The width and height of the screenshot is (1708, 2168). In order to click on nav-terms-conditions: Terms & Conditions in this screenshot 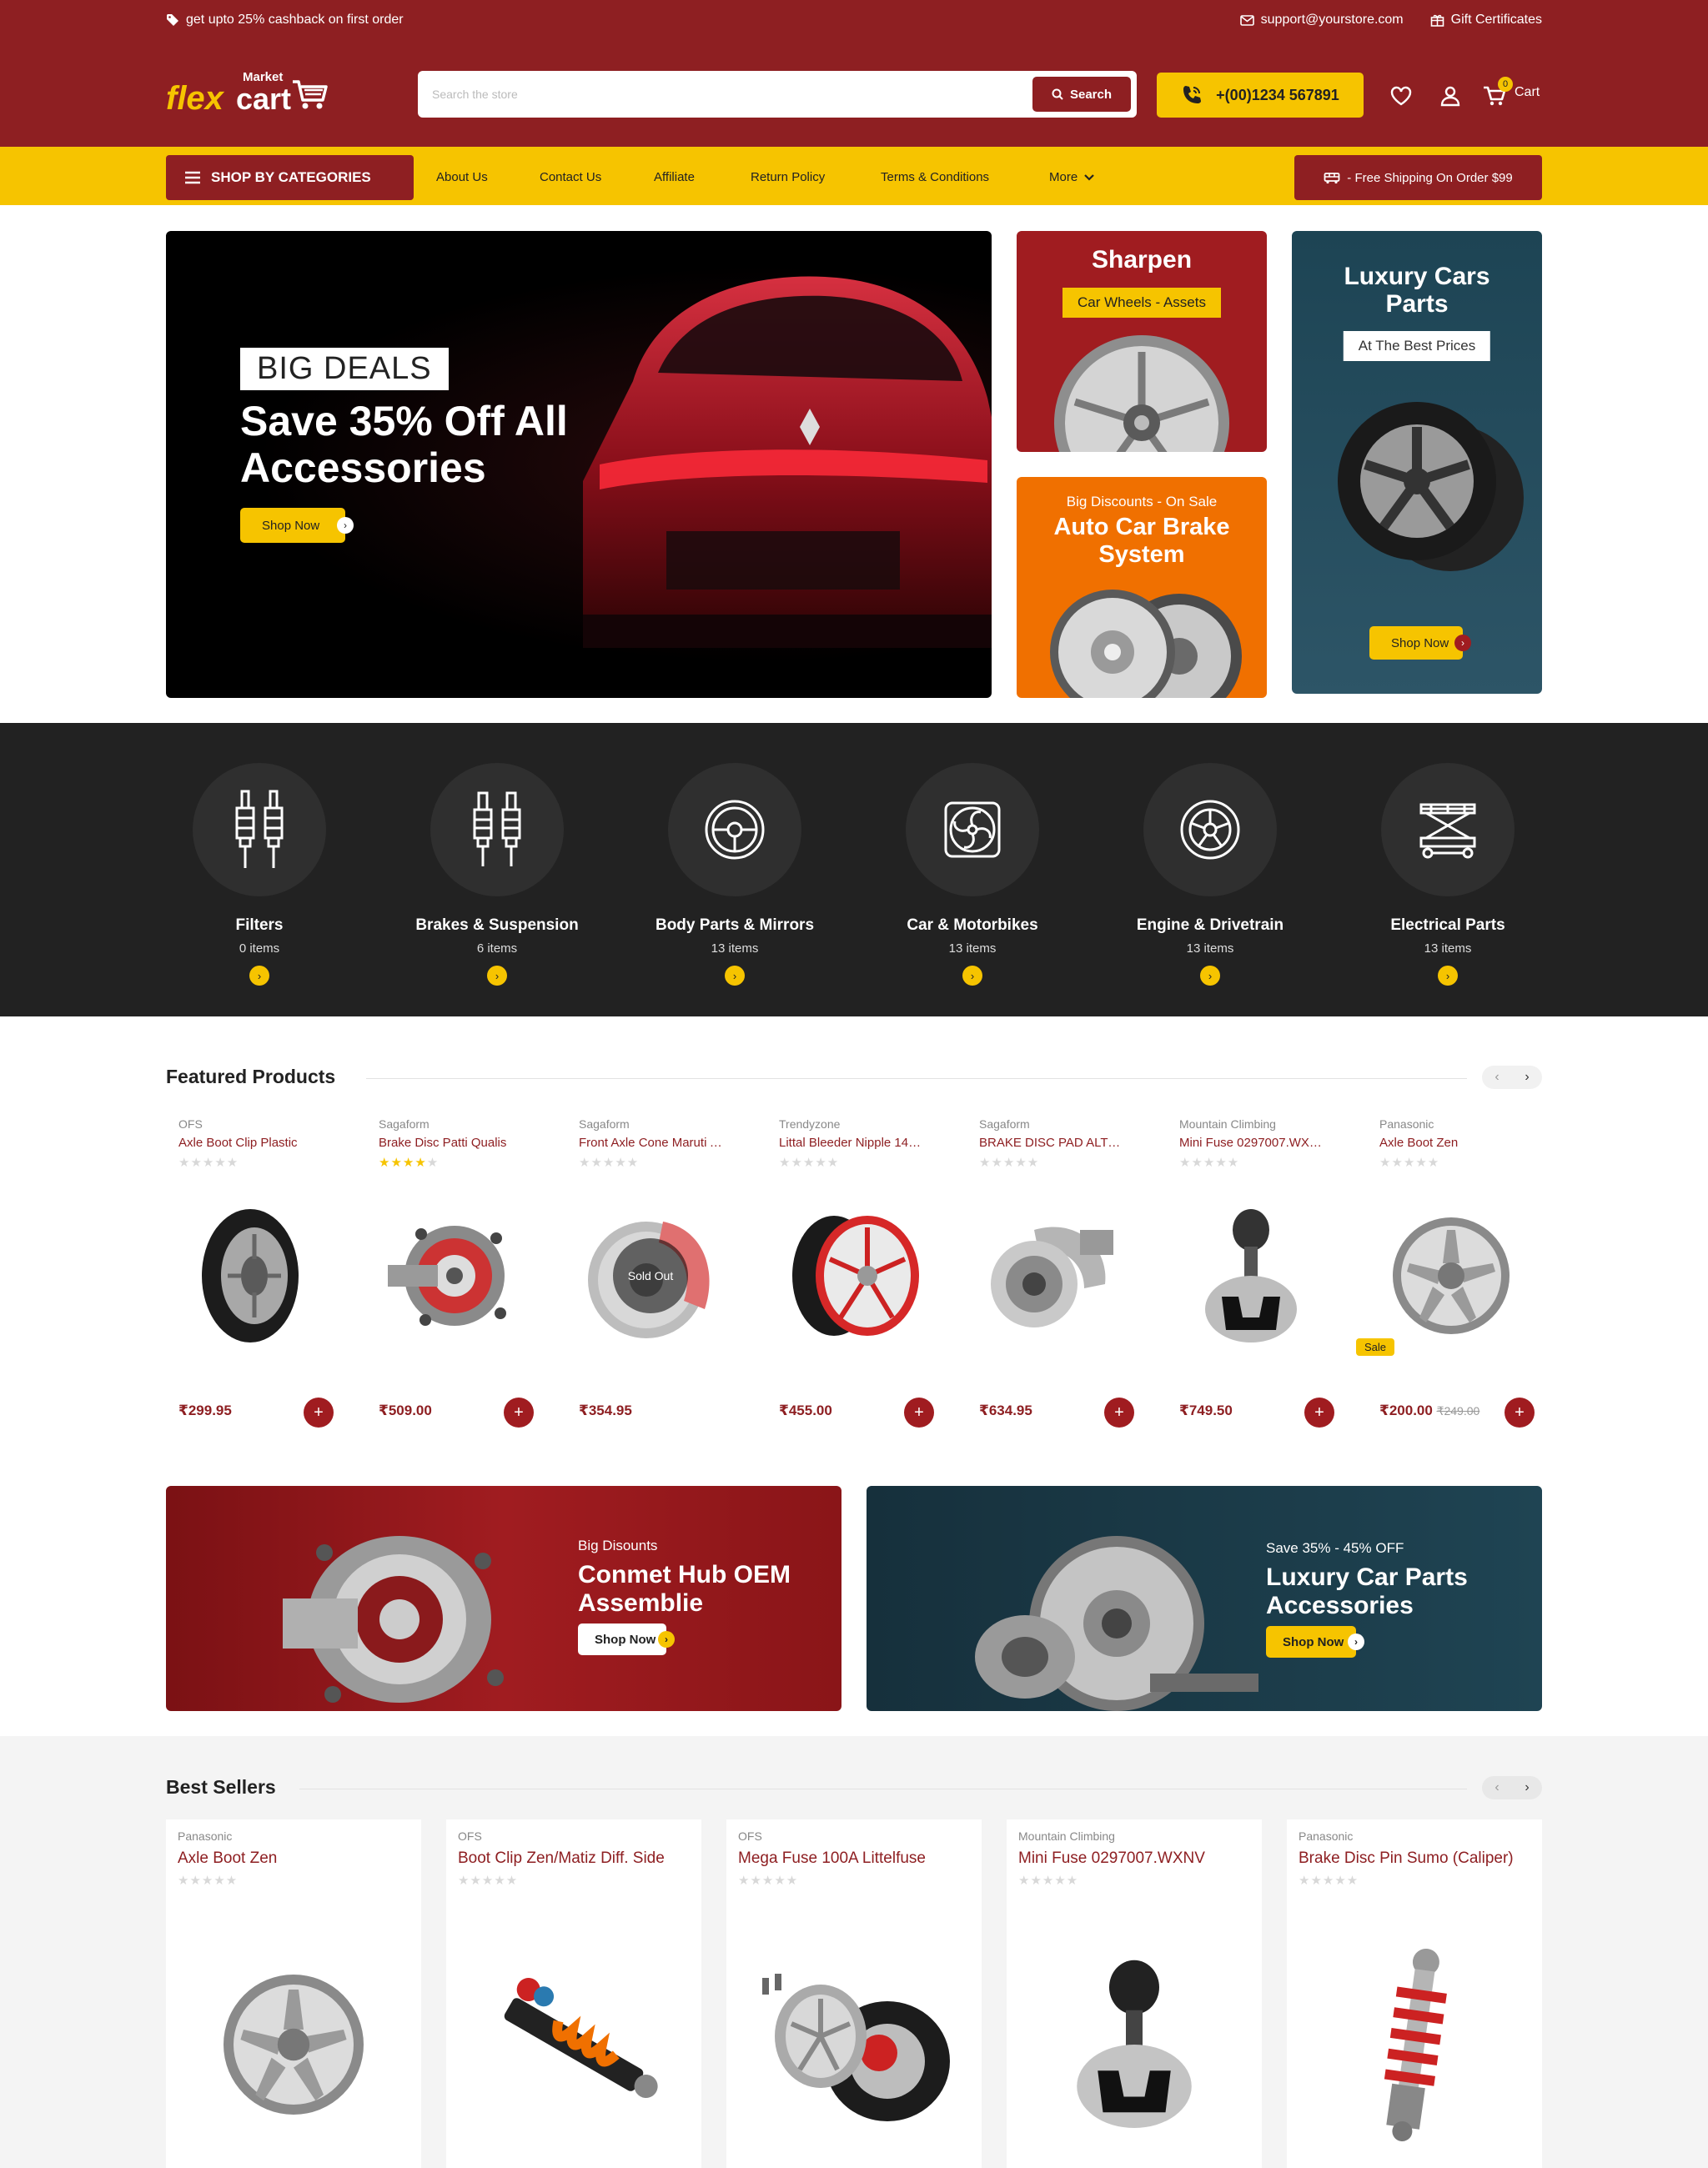, I will do `click(935, 177)`.